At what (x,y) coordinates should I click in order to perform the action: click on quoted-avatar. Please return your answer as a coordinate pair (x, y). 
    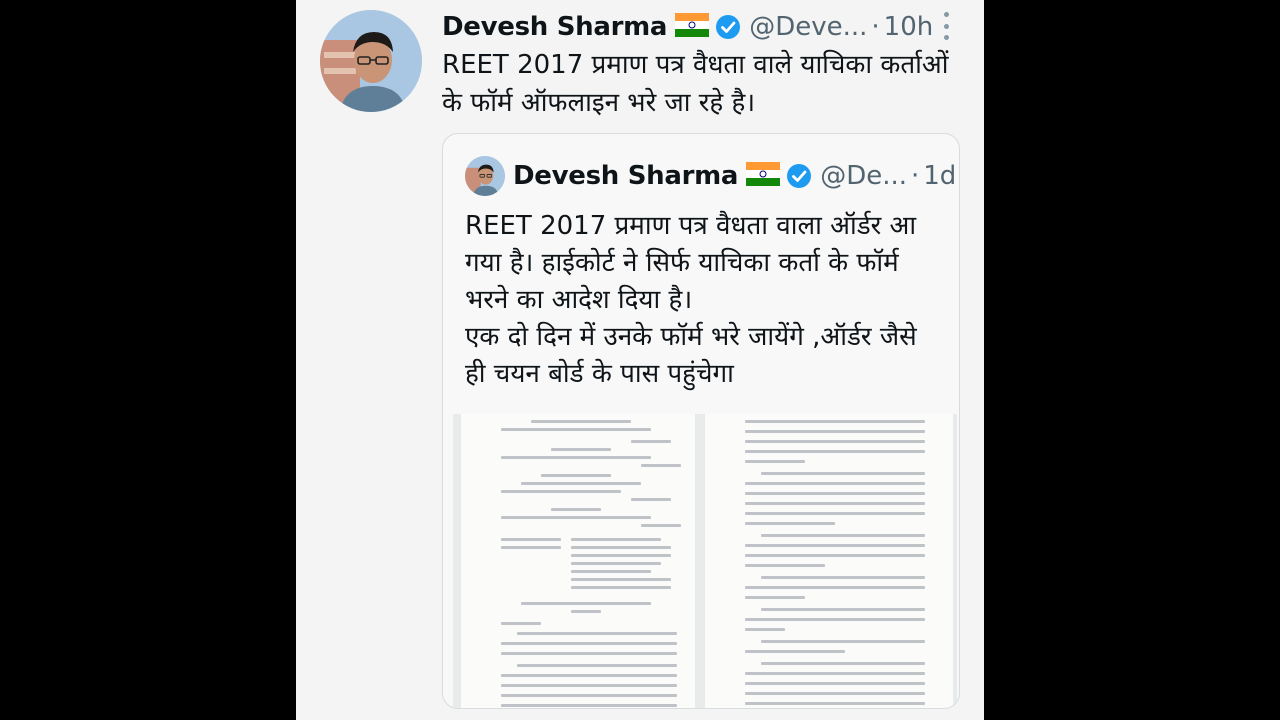
    Looking at the image, I should click on (485, 176).